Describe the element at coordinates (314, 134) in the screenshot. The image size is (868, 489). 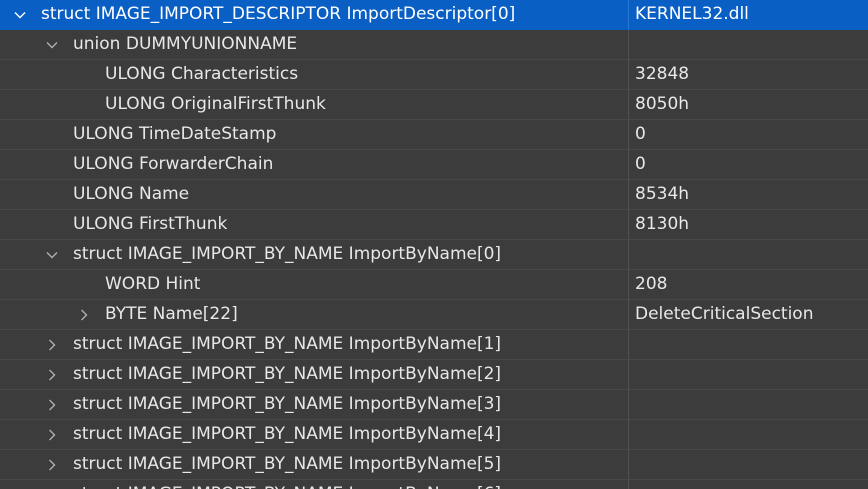
I see `field-name-cell: ULONG TimeDateStamp` at that location.